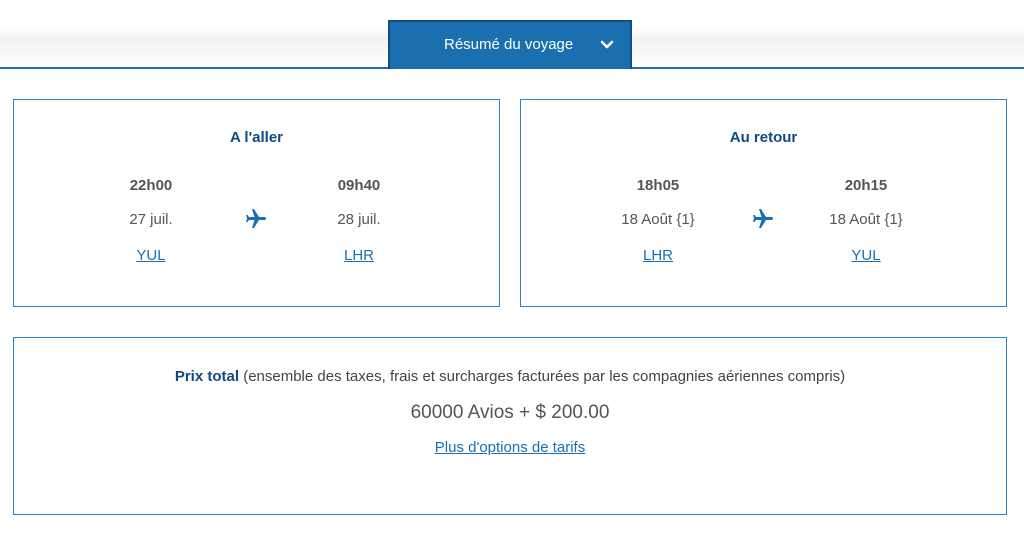 This screenshot has width=1024, height=536. I want to click on departure-time: 18h05, so click(658, 185).